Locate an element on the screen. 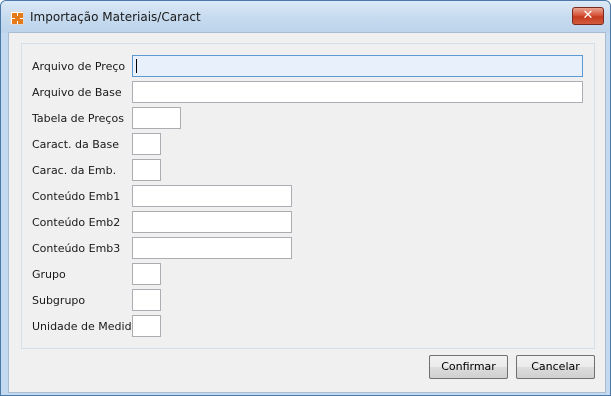 Image resolution: width=611 pixels, height=396 pixels. tabela-de-precos-input is located at coordinates (156, 118).